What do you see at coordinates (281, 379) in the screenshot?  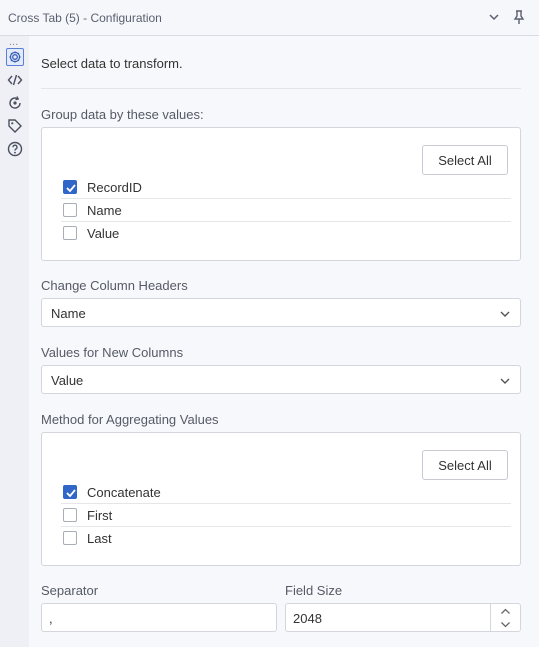 I see `new-columns-dropdown: Value` at bounding box center [281, 379].